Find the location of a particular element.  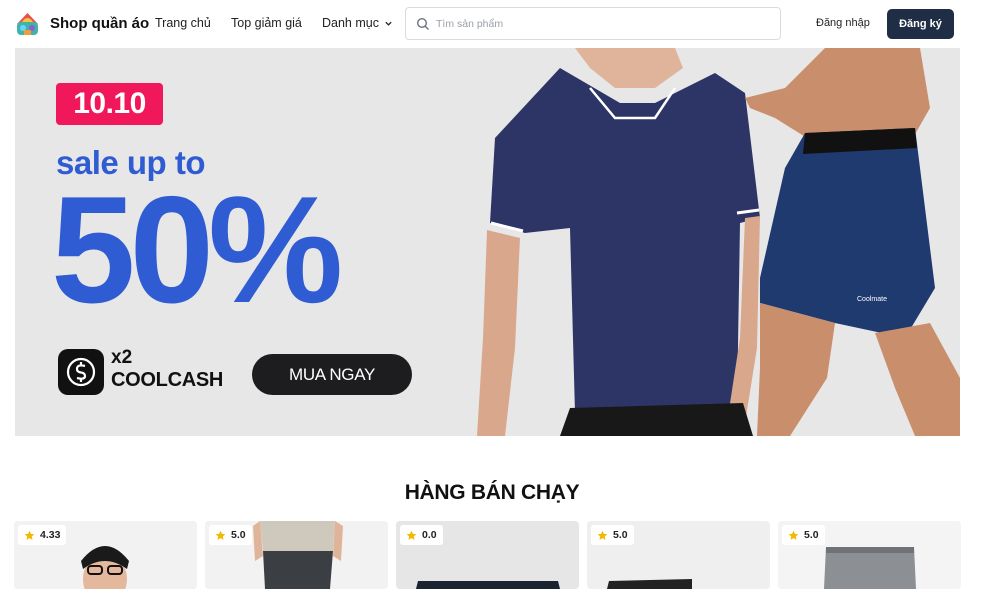

promo-date-badge: 10.10 is located at coordinates (109, 104).